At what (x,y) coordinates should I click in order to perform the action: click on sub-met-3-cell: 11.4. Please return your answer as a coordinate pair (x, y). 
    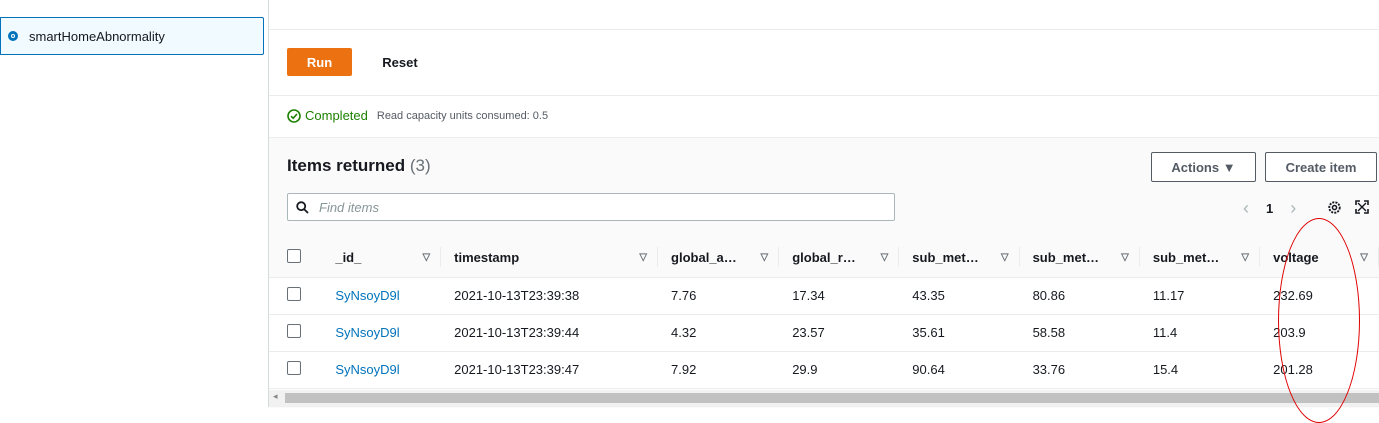
    Looking at the image, I should click on (1200, 333).